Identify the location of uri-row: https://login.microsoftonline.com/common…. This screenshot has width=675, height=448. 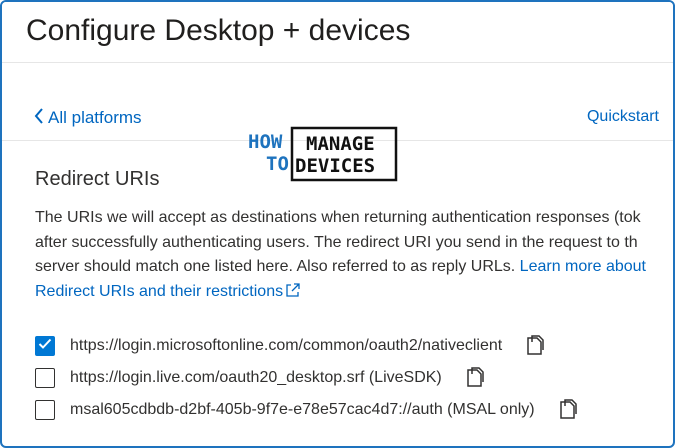
(354, 345).